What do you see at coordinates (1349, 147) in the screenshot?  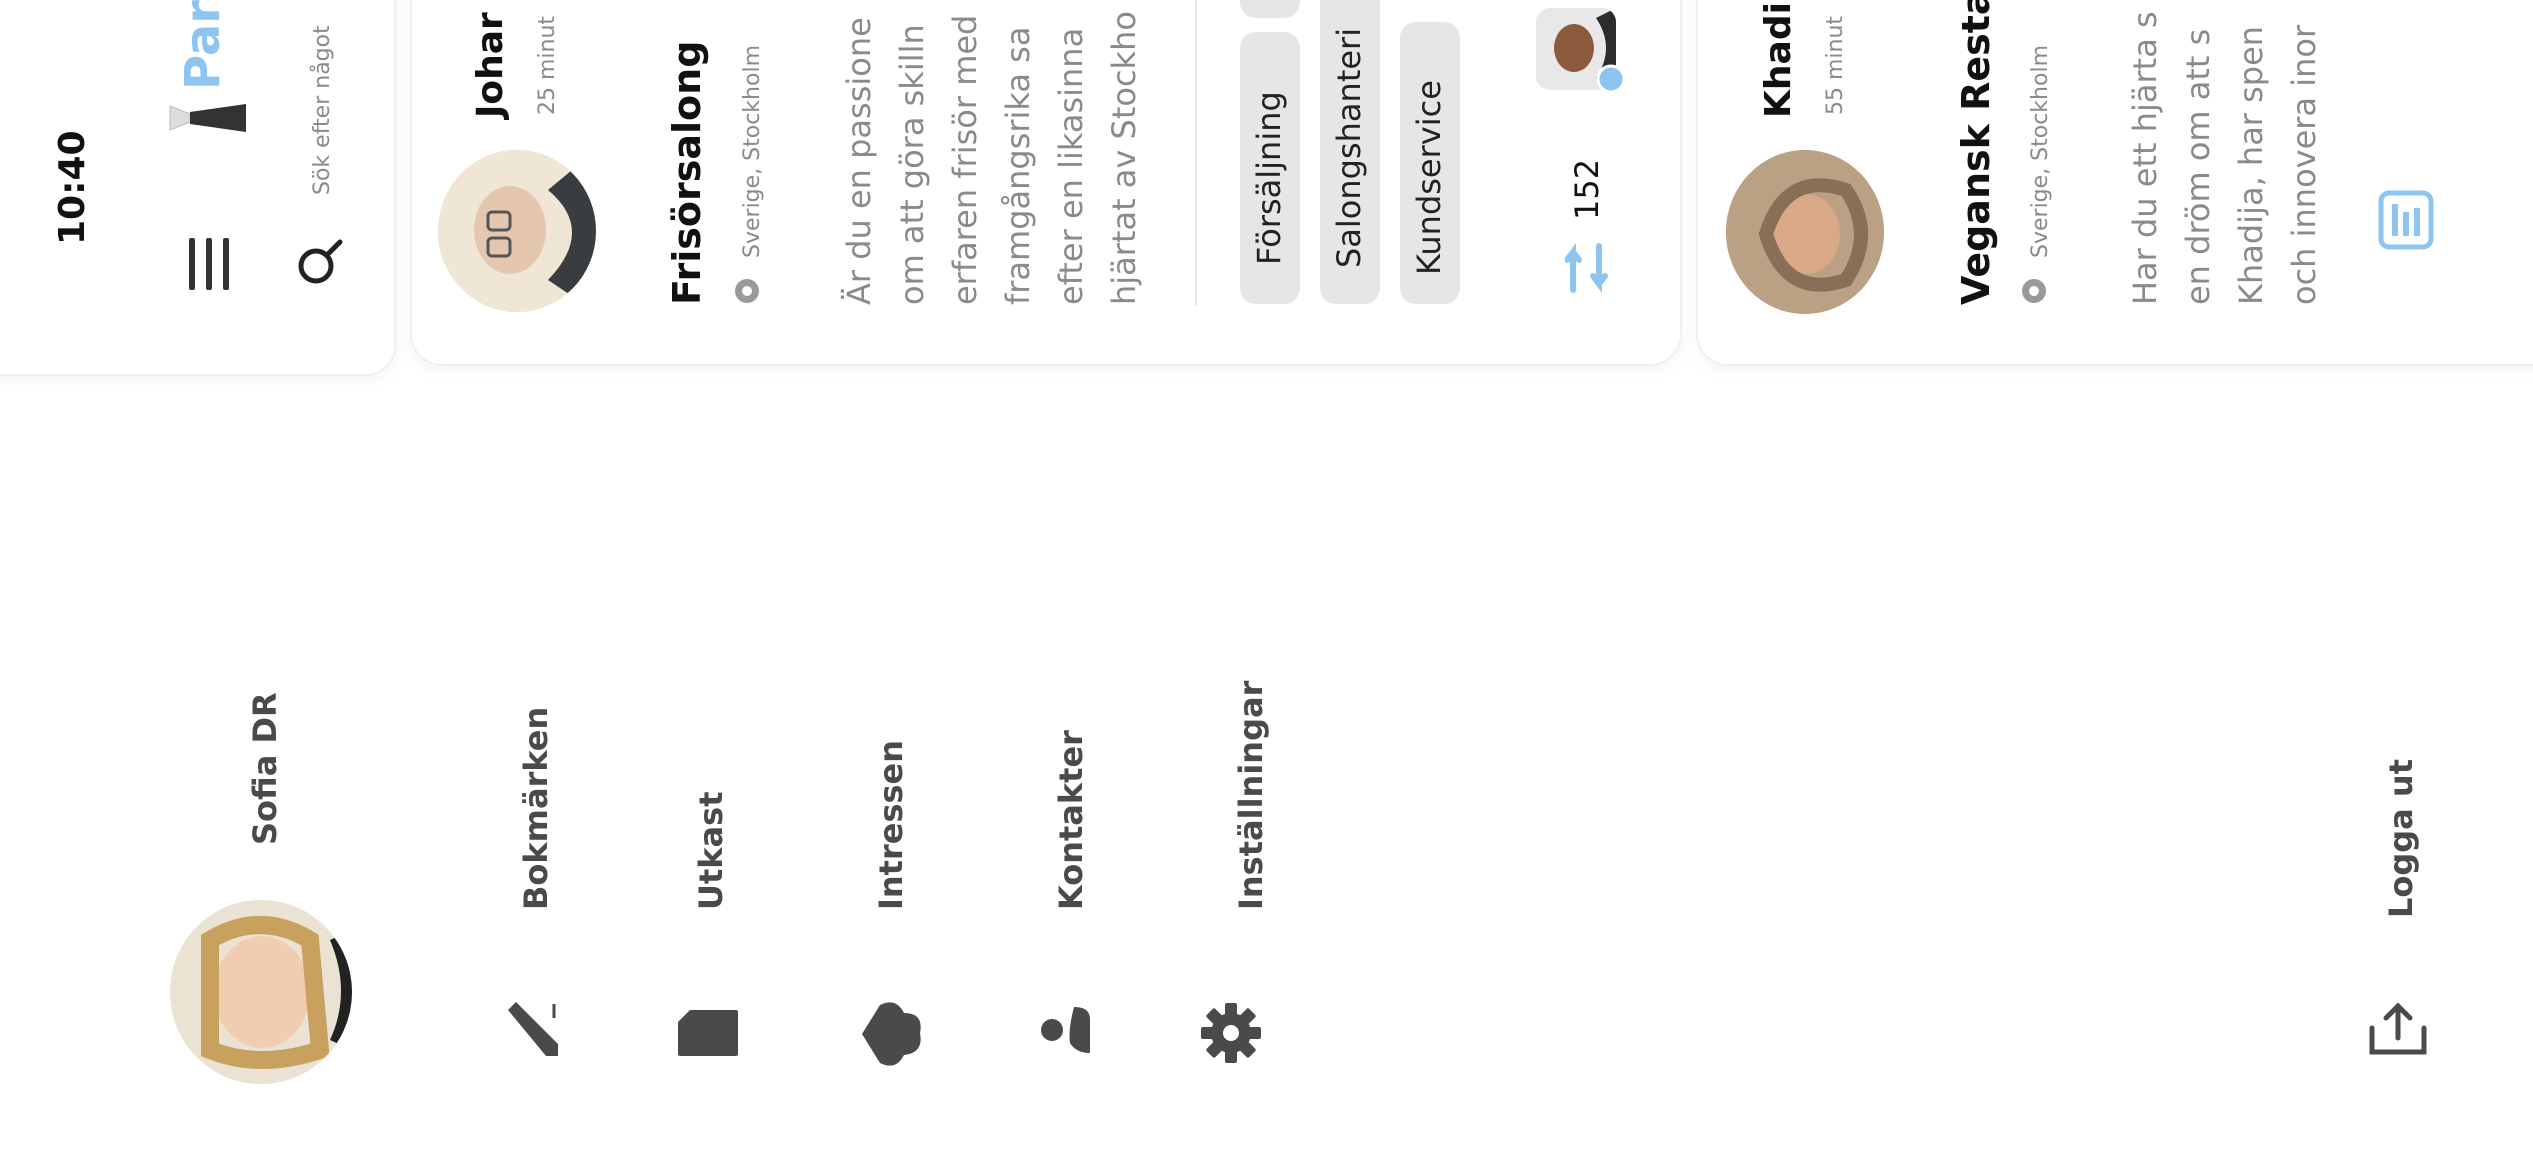 I see `tag-label: Salongshanteri` at bounding box center [1349, 147].